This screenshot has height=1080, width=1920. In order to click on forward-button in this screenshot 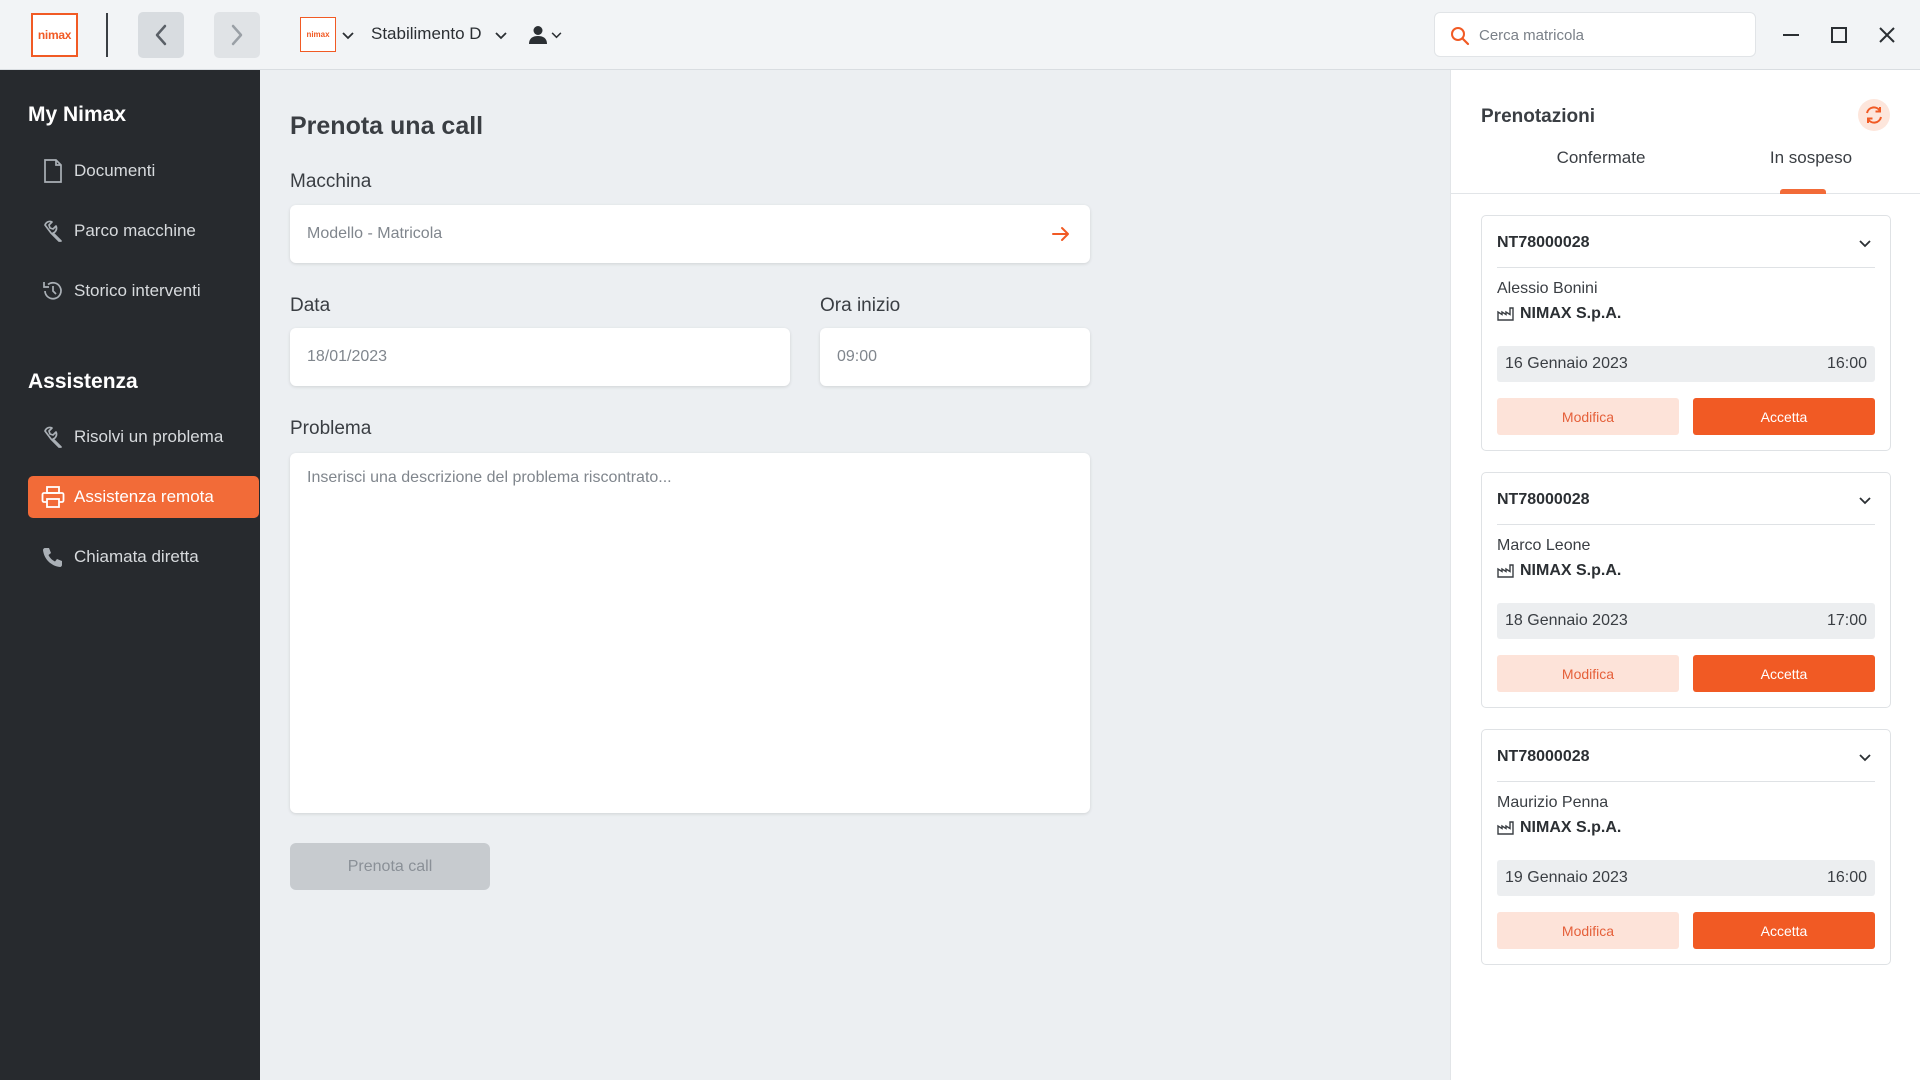, I will do `click(237, 35)`.